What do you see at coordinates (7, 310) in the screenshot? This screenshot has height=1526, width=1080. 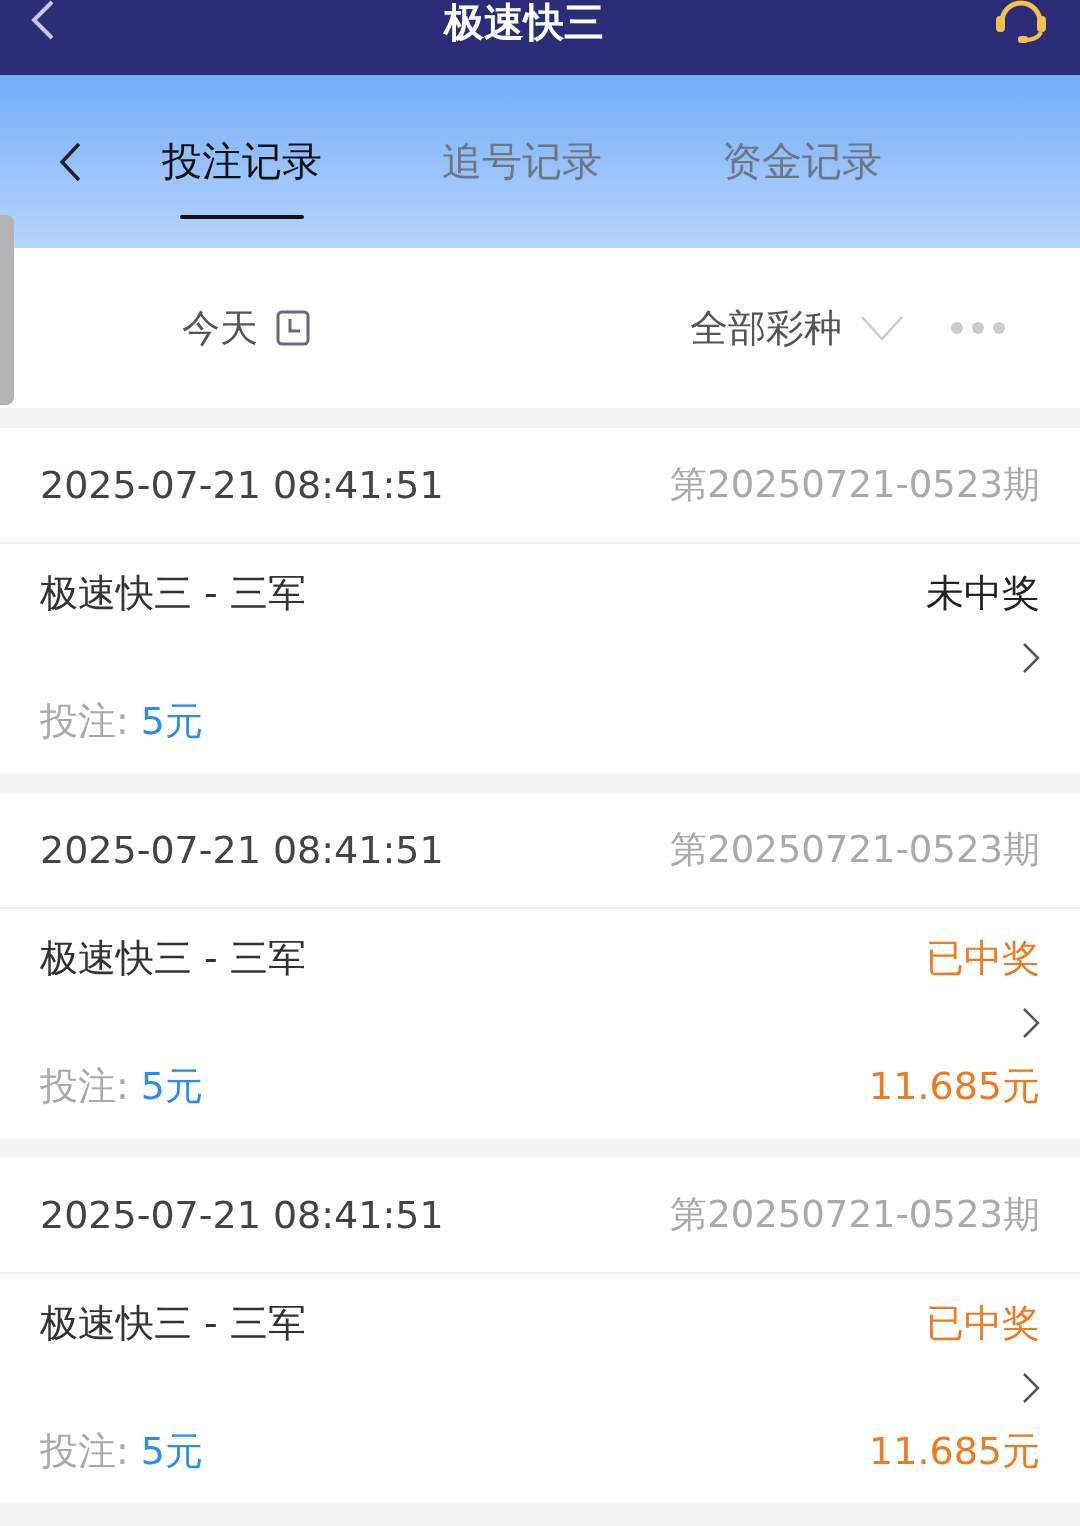 I see `side-handle` at bounding box center [7, 310].